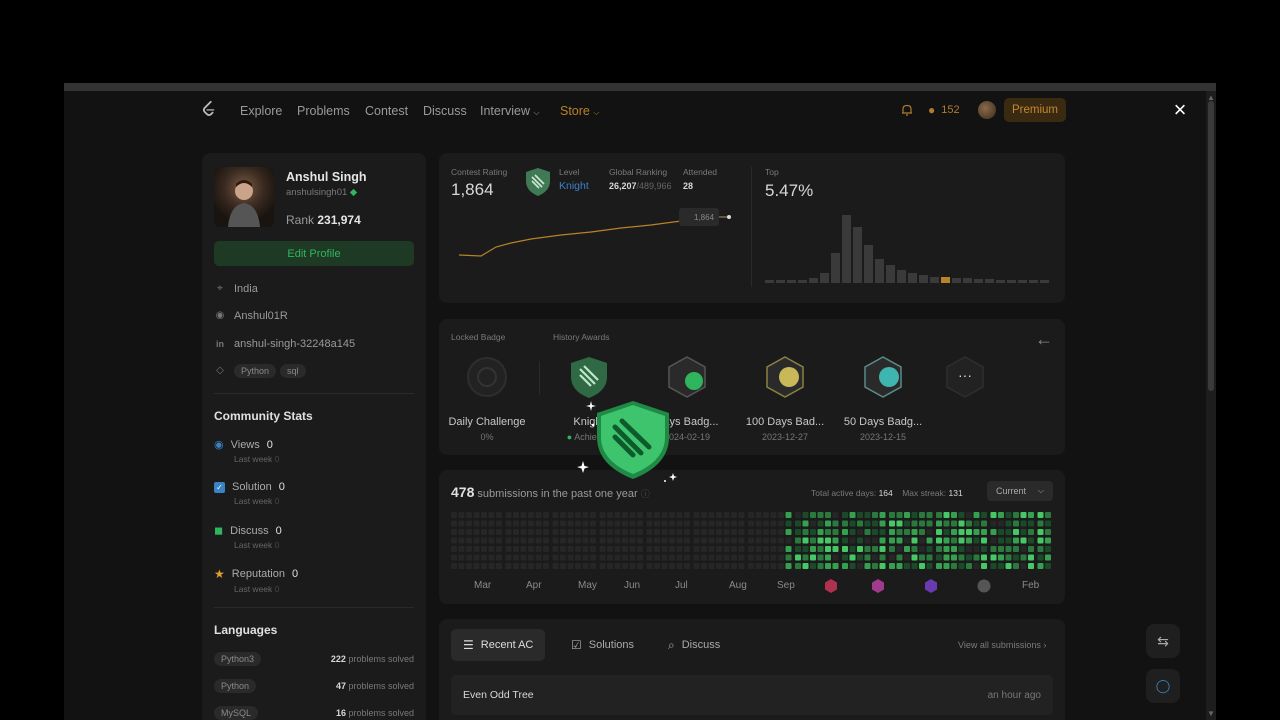 This screenshot has height=720, width=1280. Describe the element at coordinates (965, 379) in the screenshot. I see `badge-more: ···` at that location.